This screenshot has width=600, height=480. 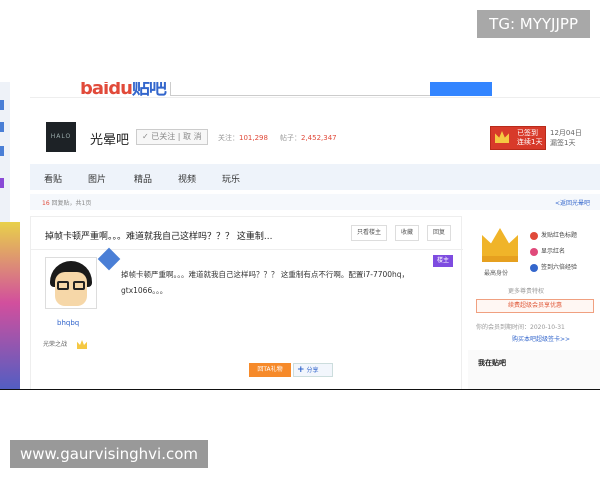 I want to click on tab-videos: 视频, so click(x=187, y=178).